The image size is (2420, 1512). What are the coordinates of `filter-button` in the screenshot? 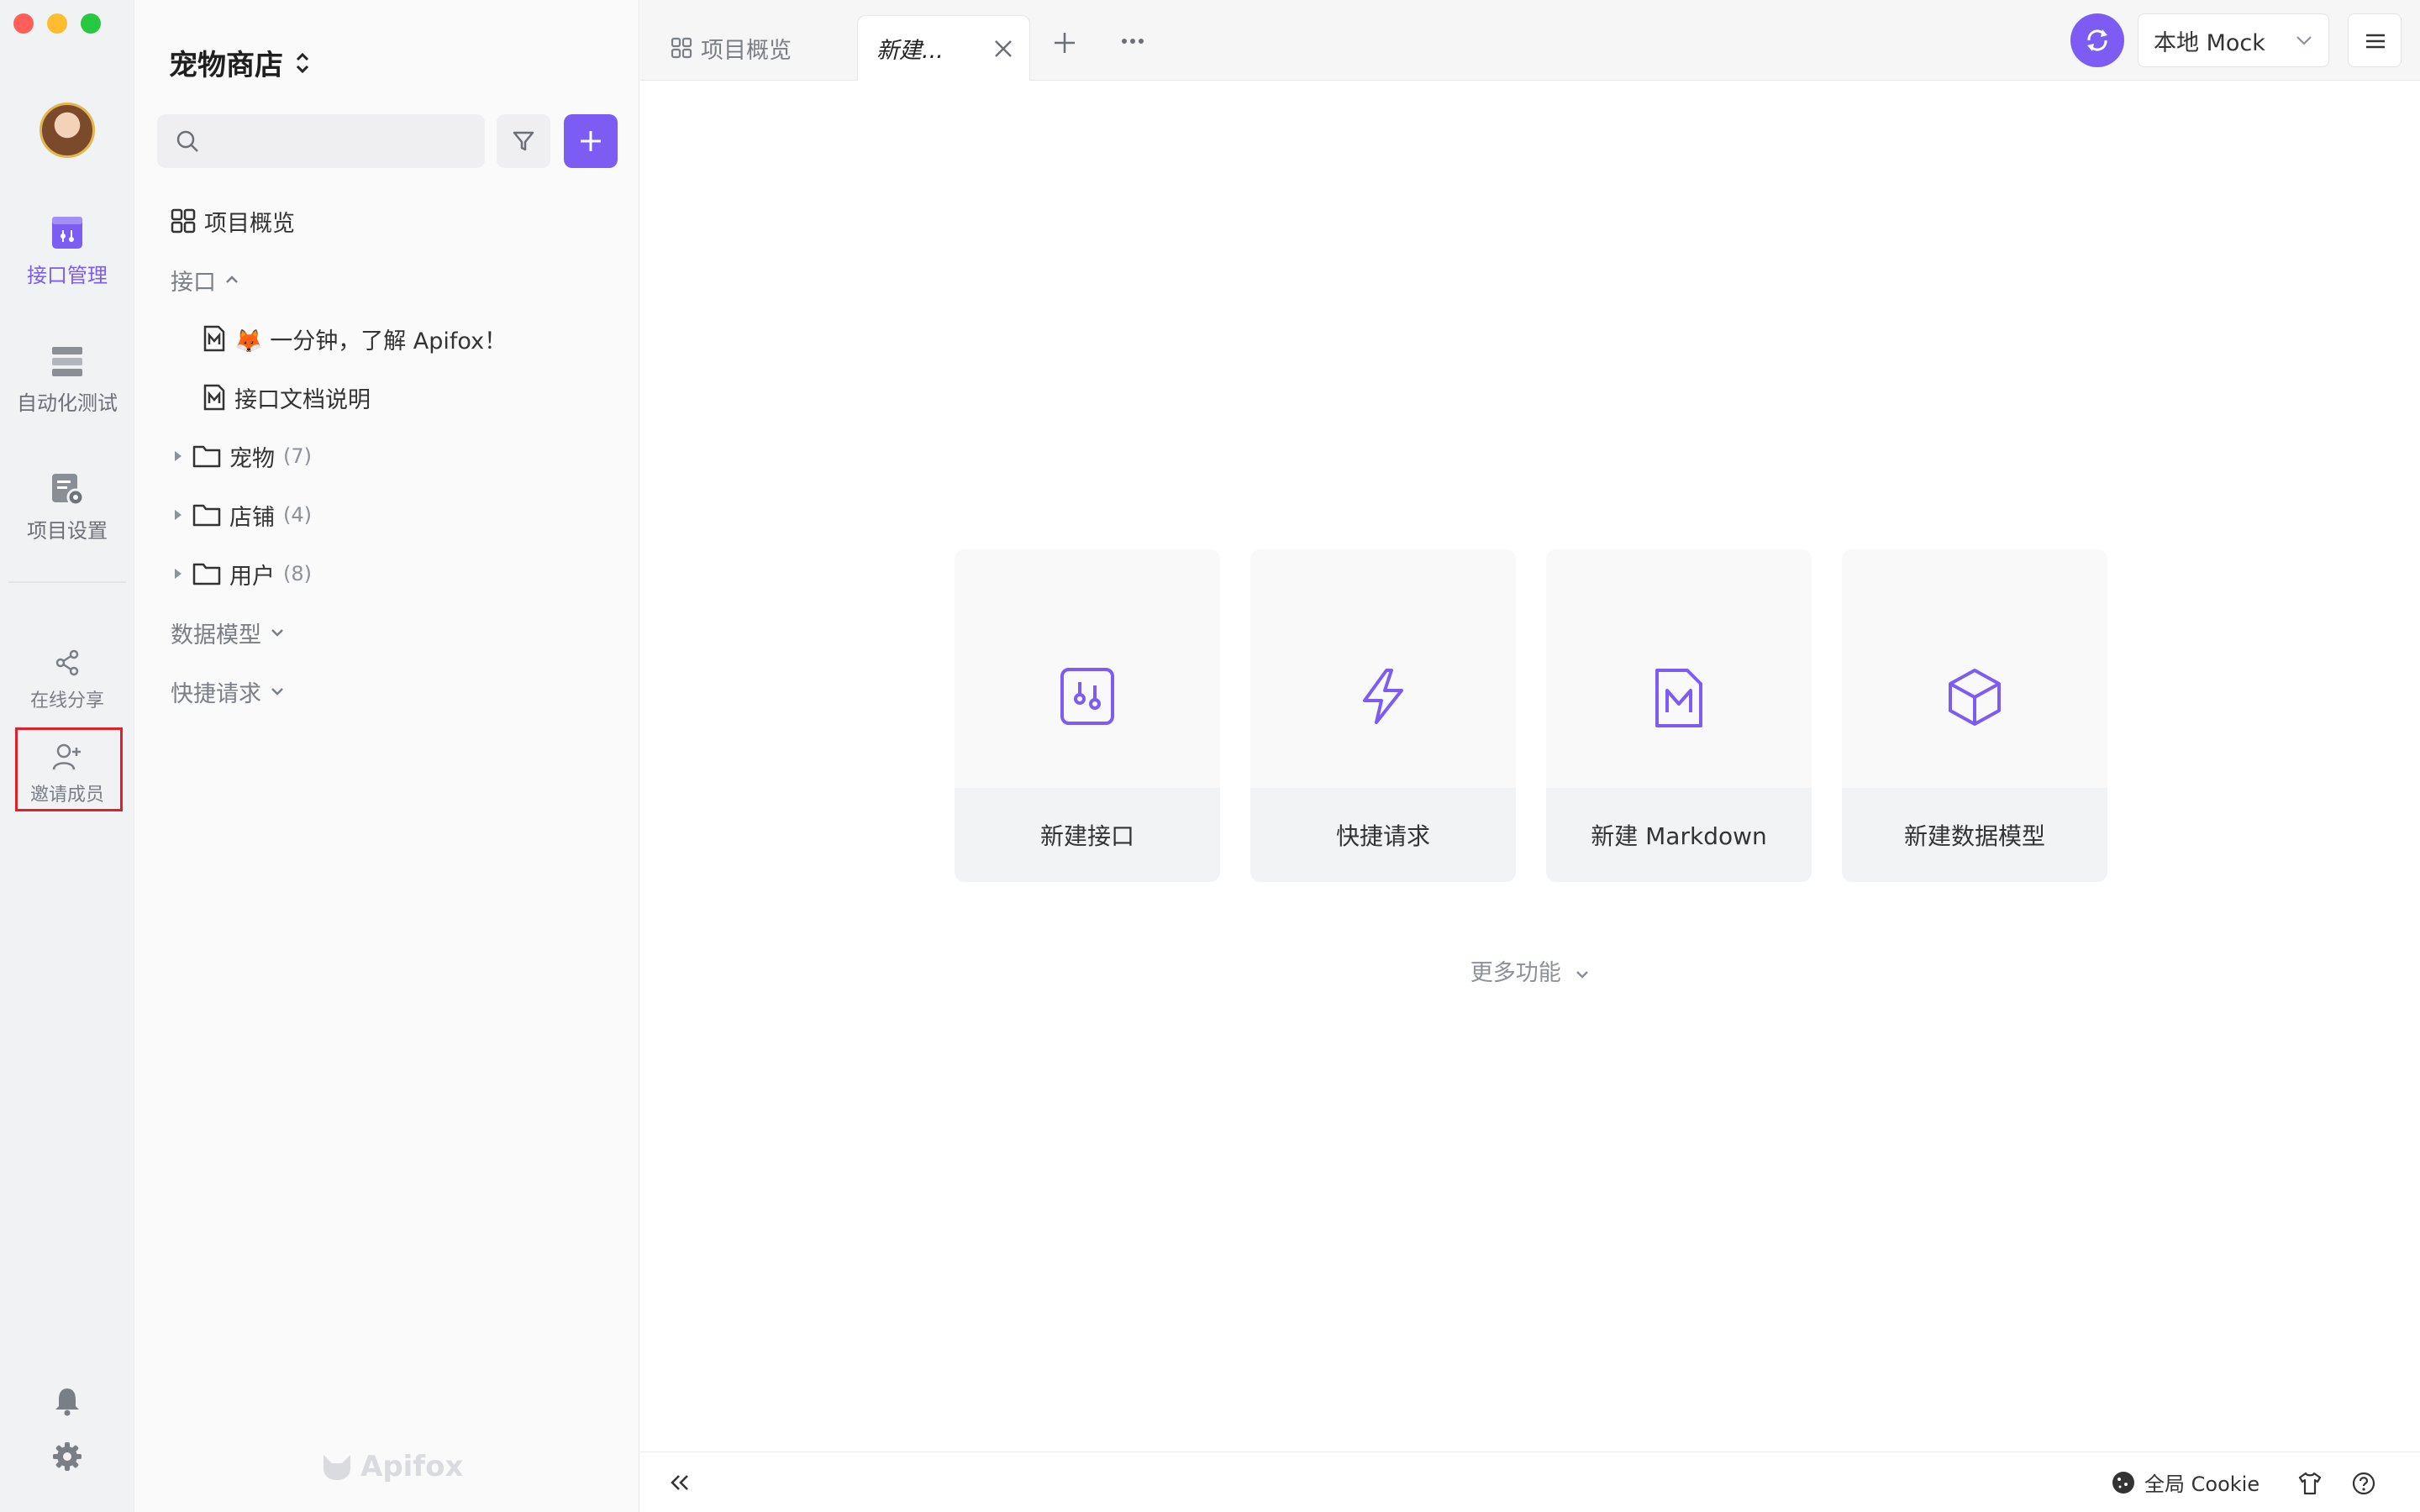 It's located at (523, 141).